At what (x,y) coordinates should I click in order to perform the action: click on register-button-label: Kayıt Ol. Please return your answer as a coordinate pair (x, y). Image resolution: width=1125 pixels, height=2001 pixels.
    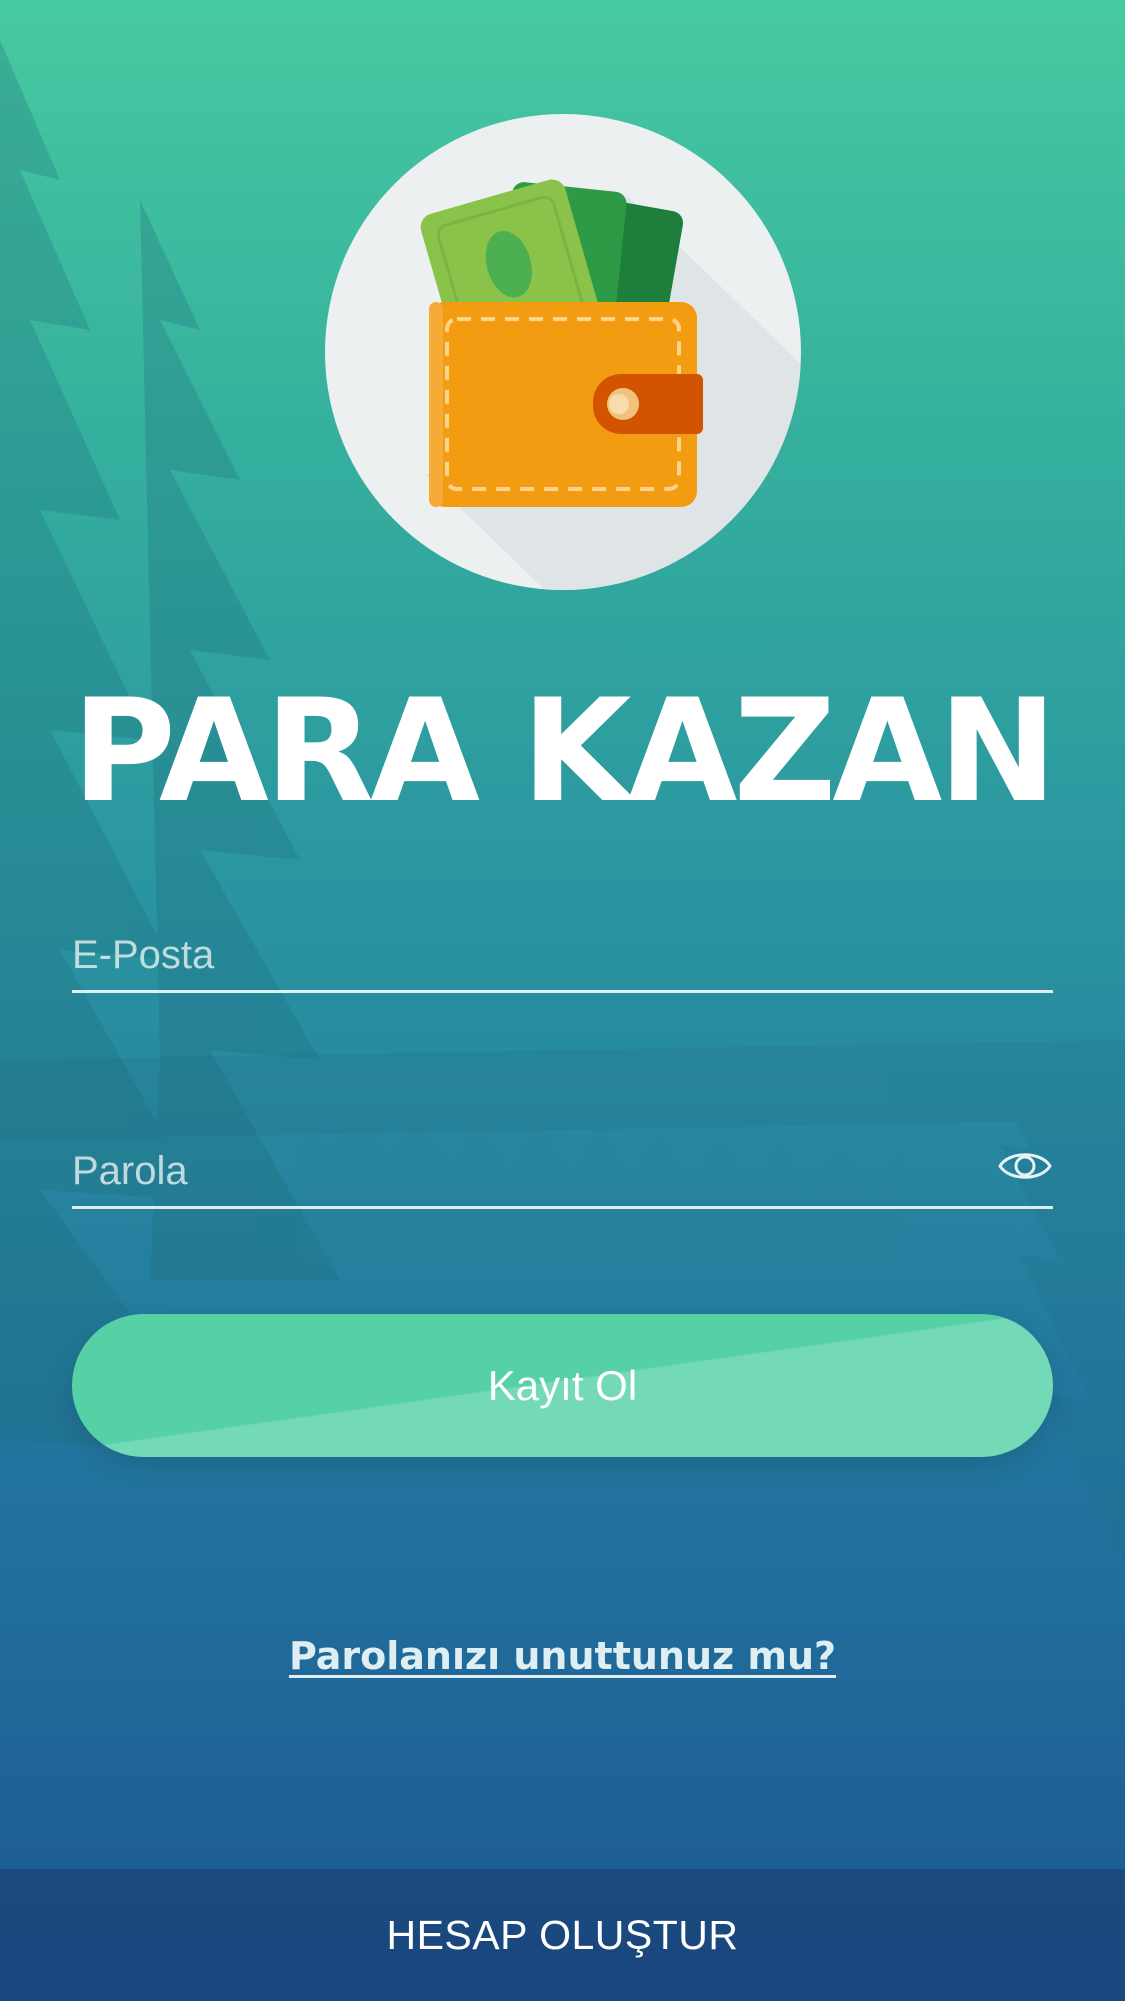
    Looking at the image, I should click on (562, 1385).